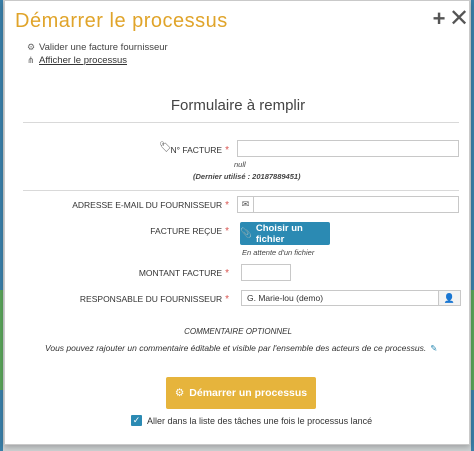 Image resolution: width=474 pixels, height=451 pixels. Describe the element at coordinates (439, 19) in the screenshot. I see `plus-icon: +` at that location.